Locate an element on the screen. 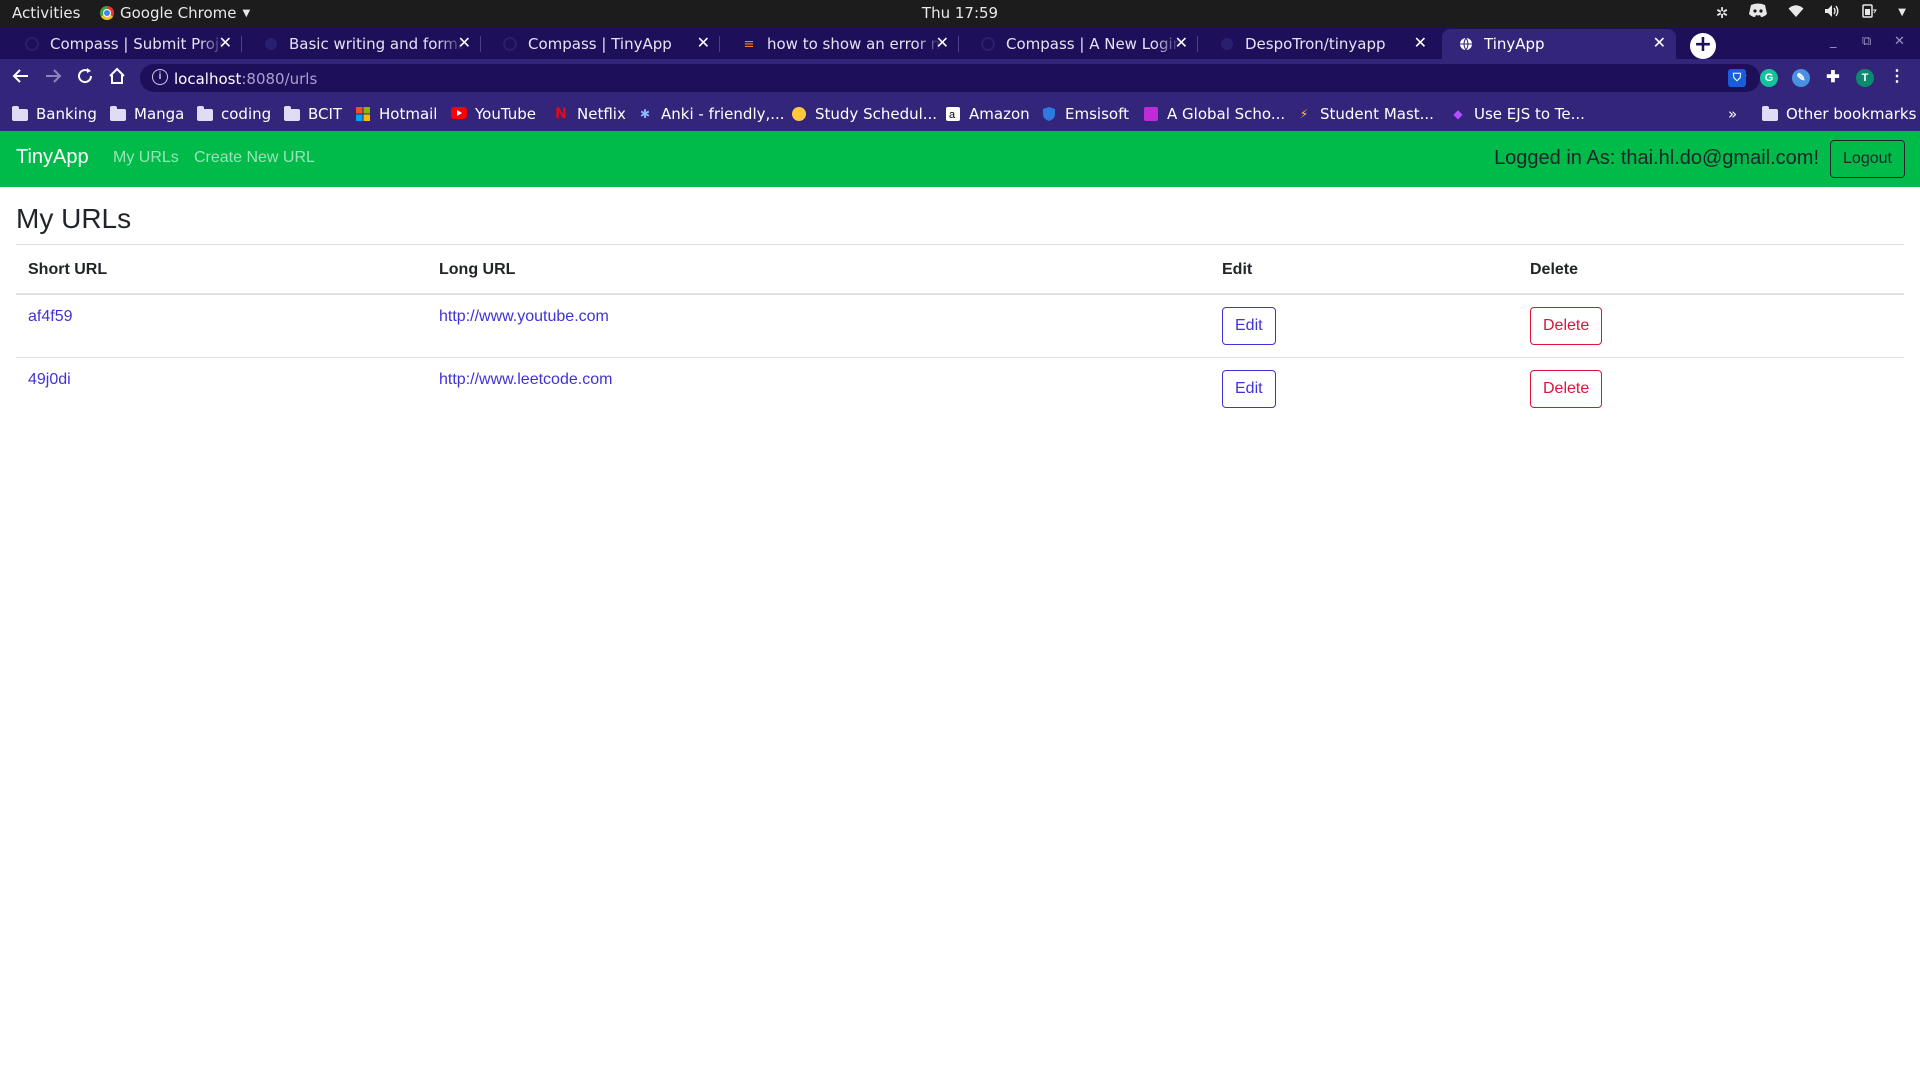  browser-tab-active: TinyApp ✕ is located at coordinates (1559, 44).